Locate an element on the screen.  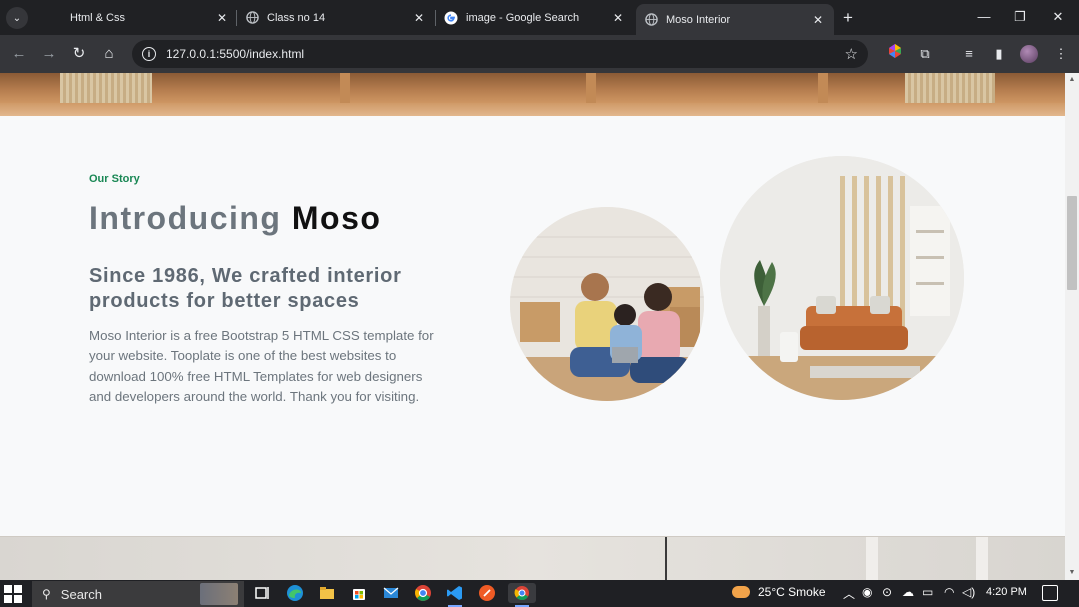
image-divider is located at coordinates (666, 558).